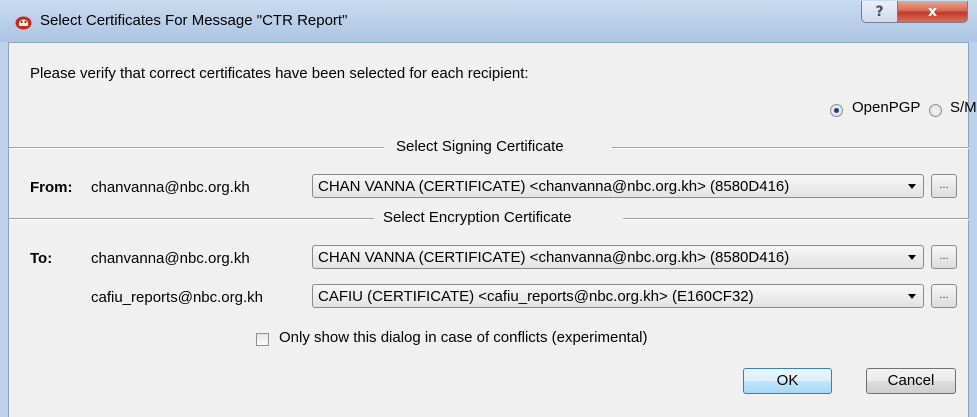 The image size is (977, 417). What do you see at coordinates (790, 148) in the screenshot?
I see `signing-separator-right` at bounding box center [790, 148].